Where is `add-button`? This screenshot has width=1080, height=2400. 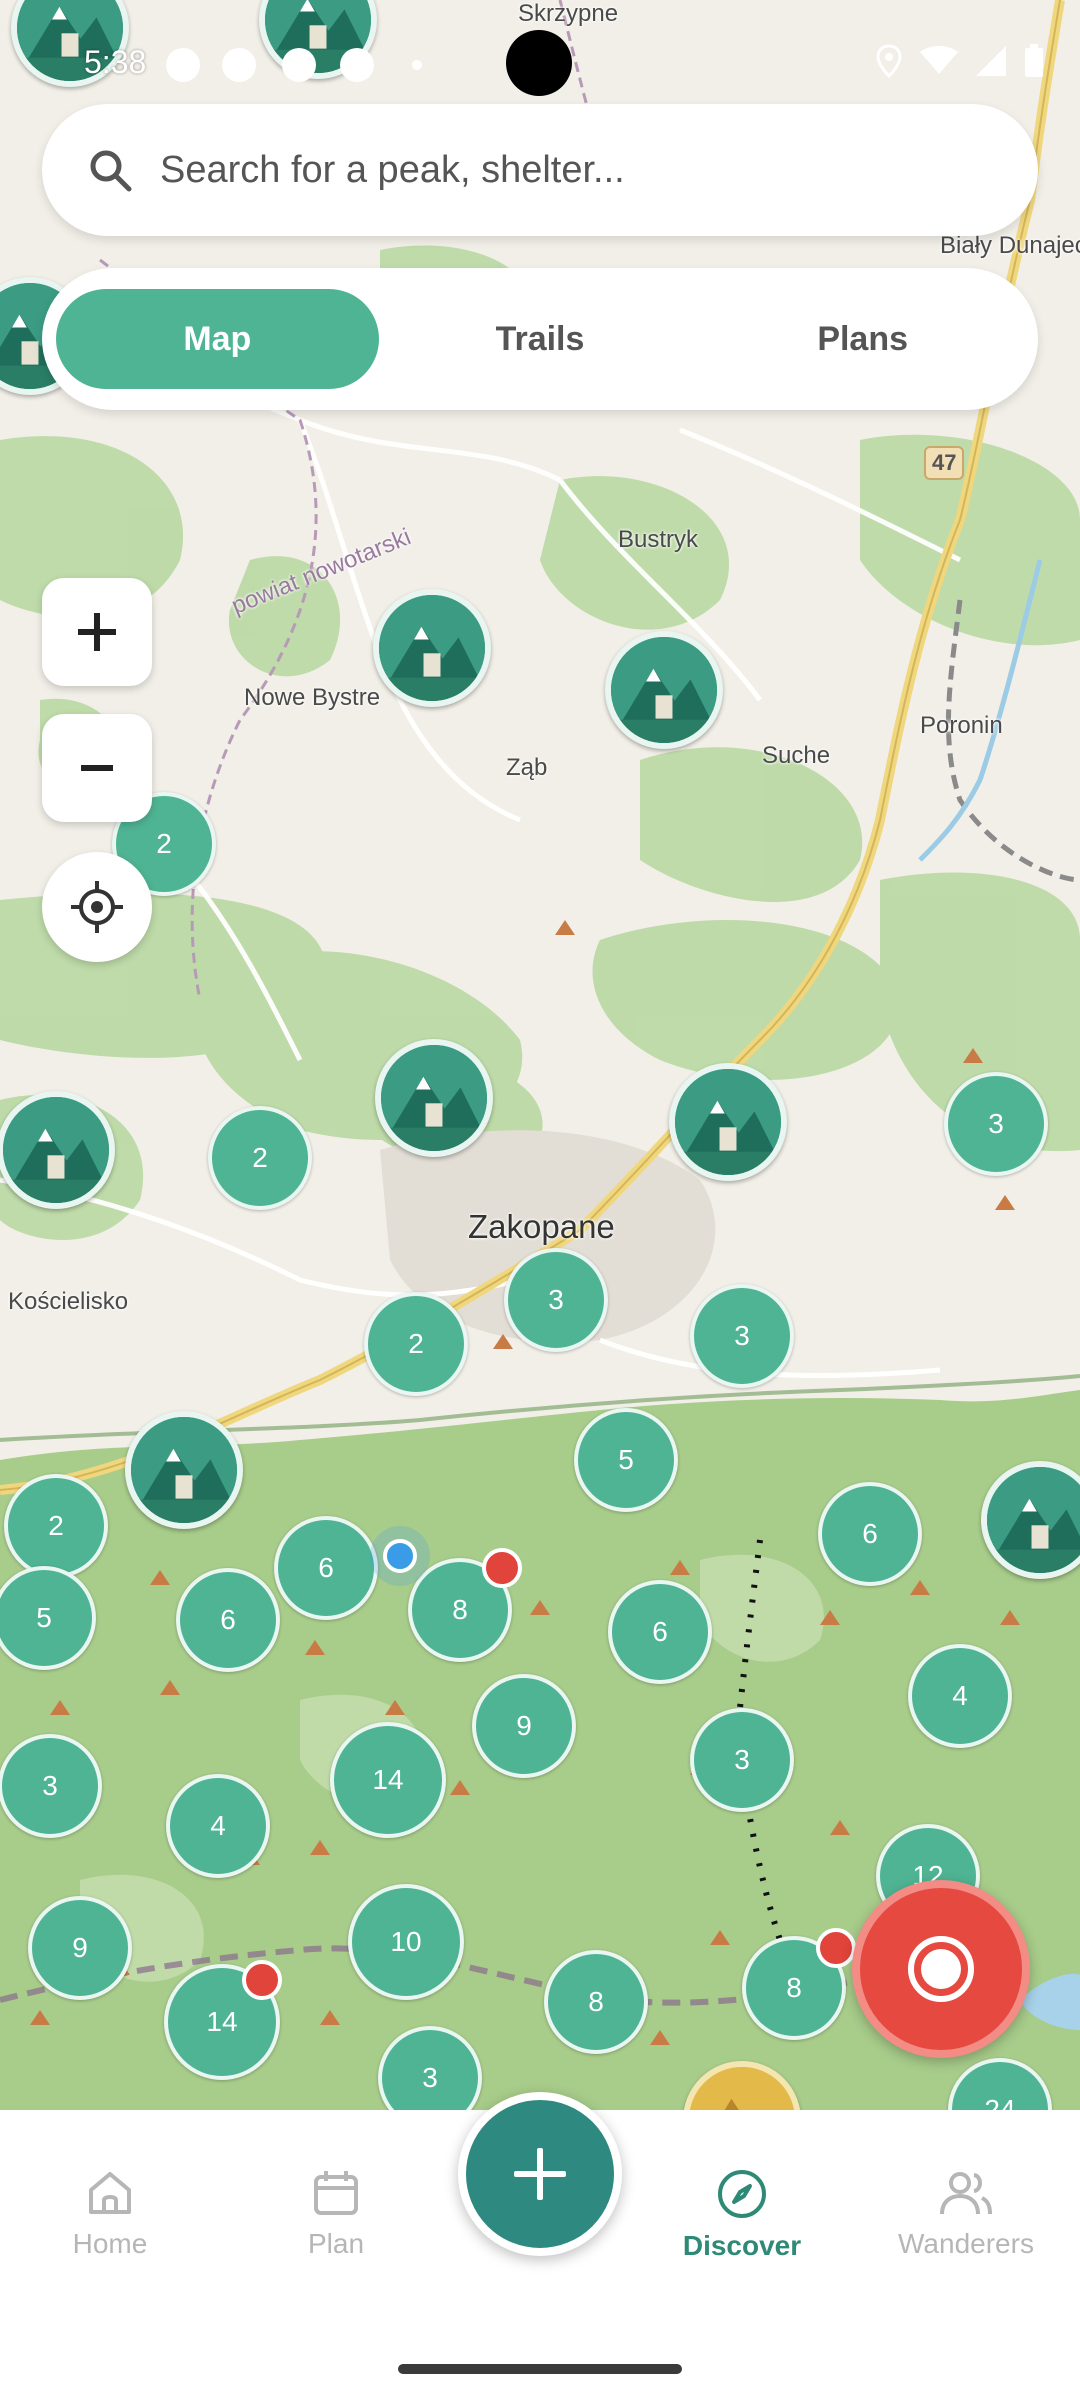
add-button is located at coordinates (540, 2174).